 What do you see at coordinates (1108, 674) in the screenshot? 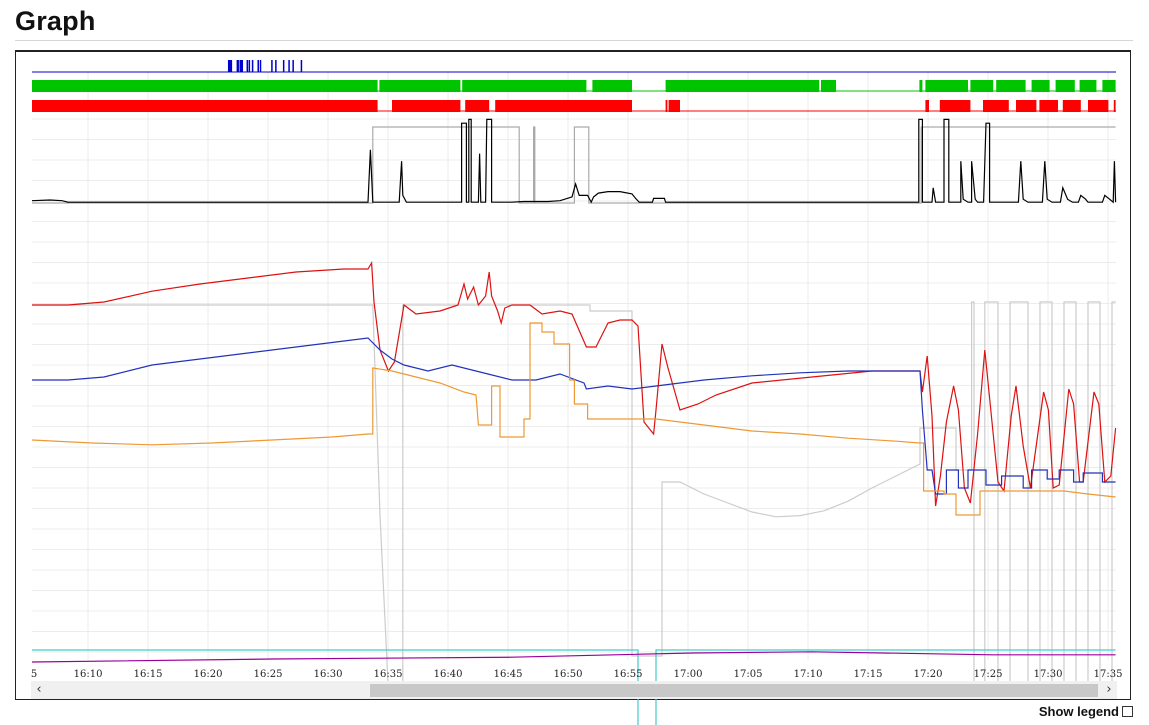
I see `x-tick-label: 17:35` at bounding box center [1108, 674].